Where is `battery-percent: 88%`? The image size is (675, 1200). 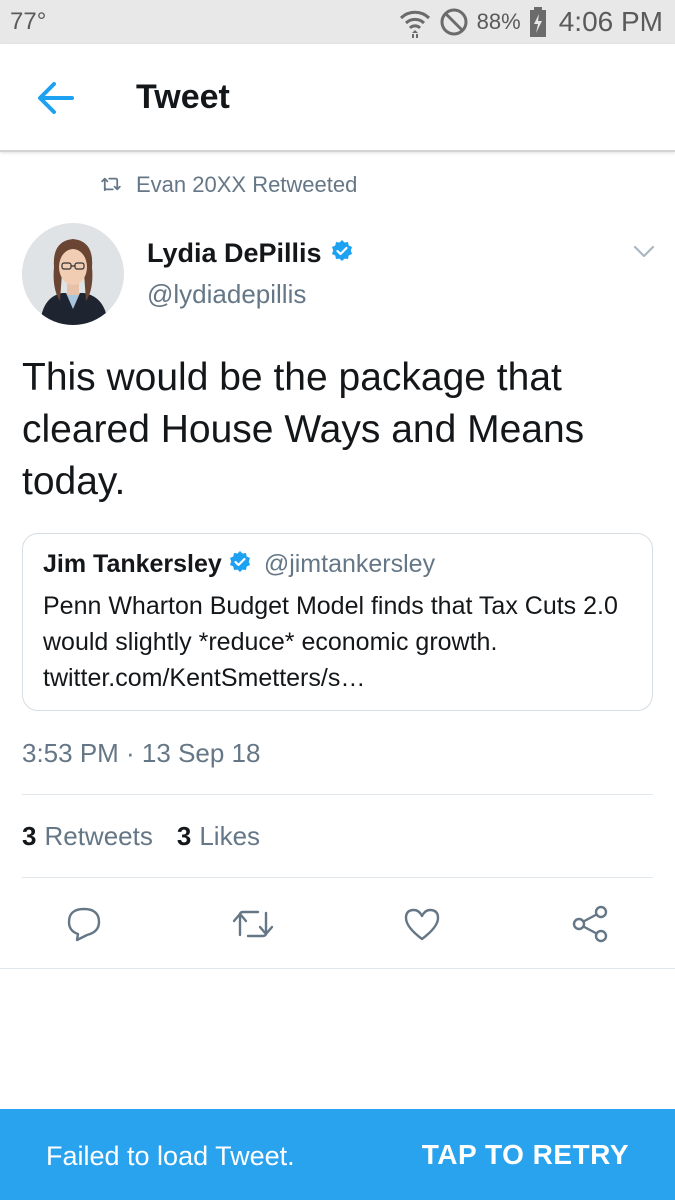 battery-percent: 88% is located at coordinates (498, 21).